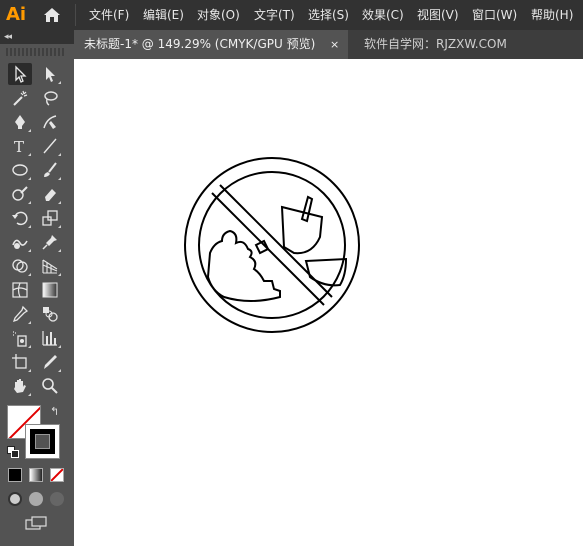 Image resolution: width=583 pixels, height=546 pixels. I want to click on blend-tool-icon, so click(50, 314).